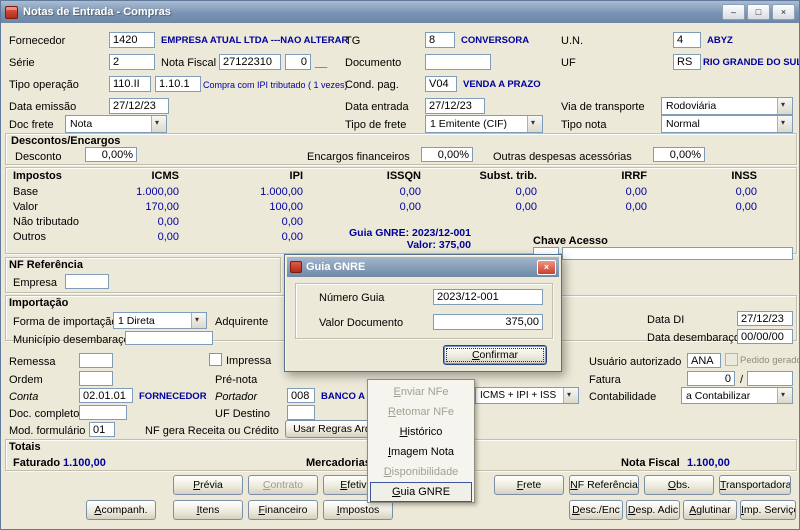 This screenshot has height=530, width=800. I want to click on tipo-operacao-code2-field: 1.10.1, so click(178, 84).